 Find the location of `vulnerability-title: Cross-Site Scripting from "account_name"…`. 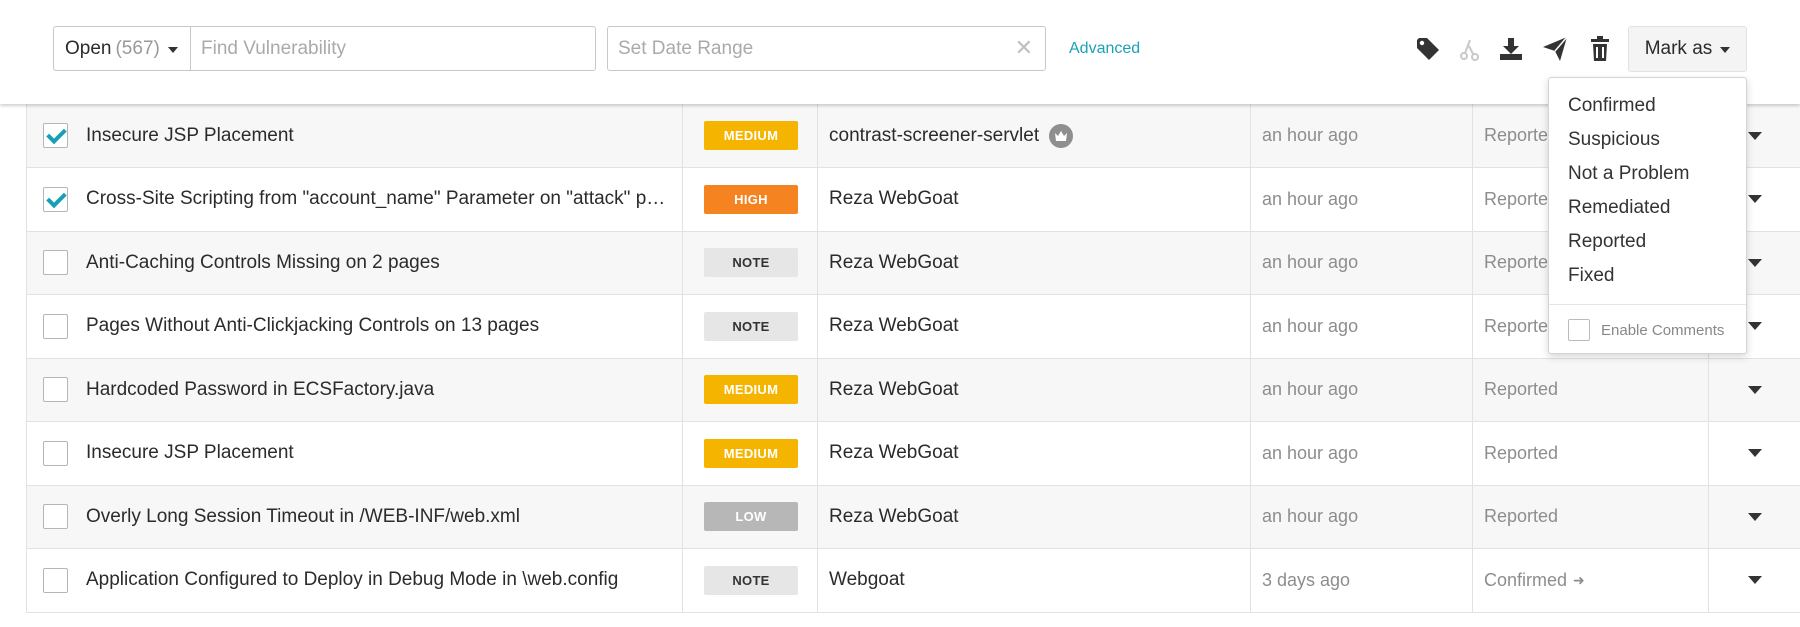

vulnerability-title: Cross-Site Scripting from "account_name"… is located at coordinates (376, 199).